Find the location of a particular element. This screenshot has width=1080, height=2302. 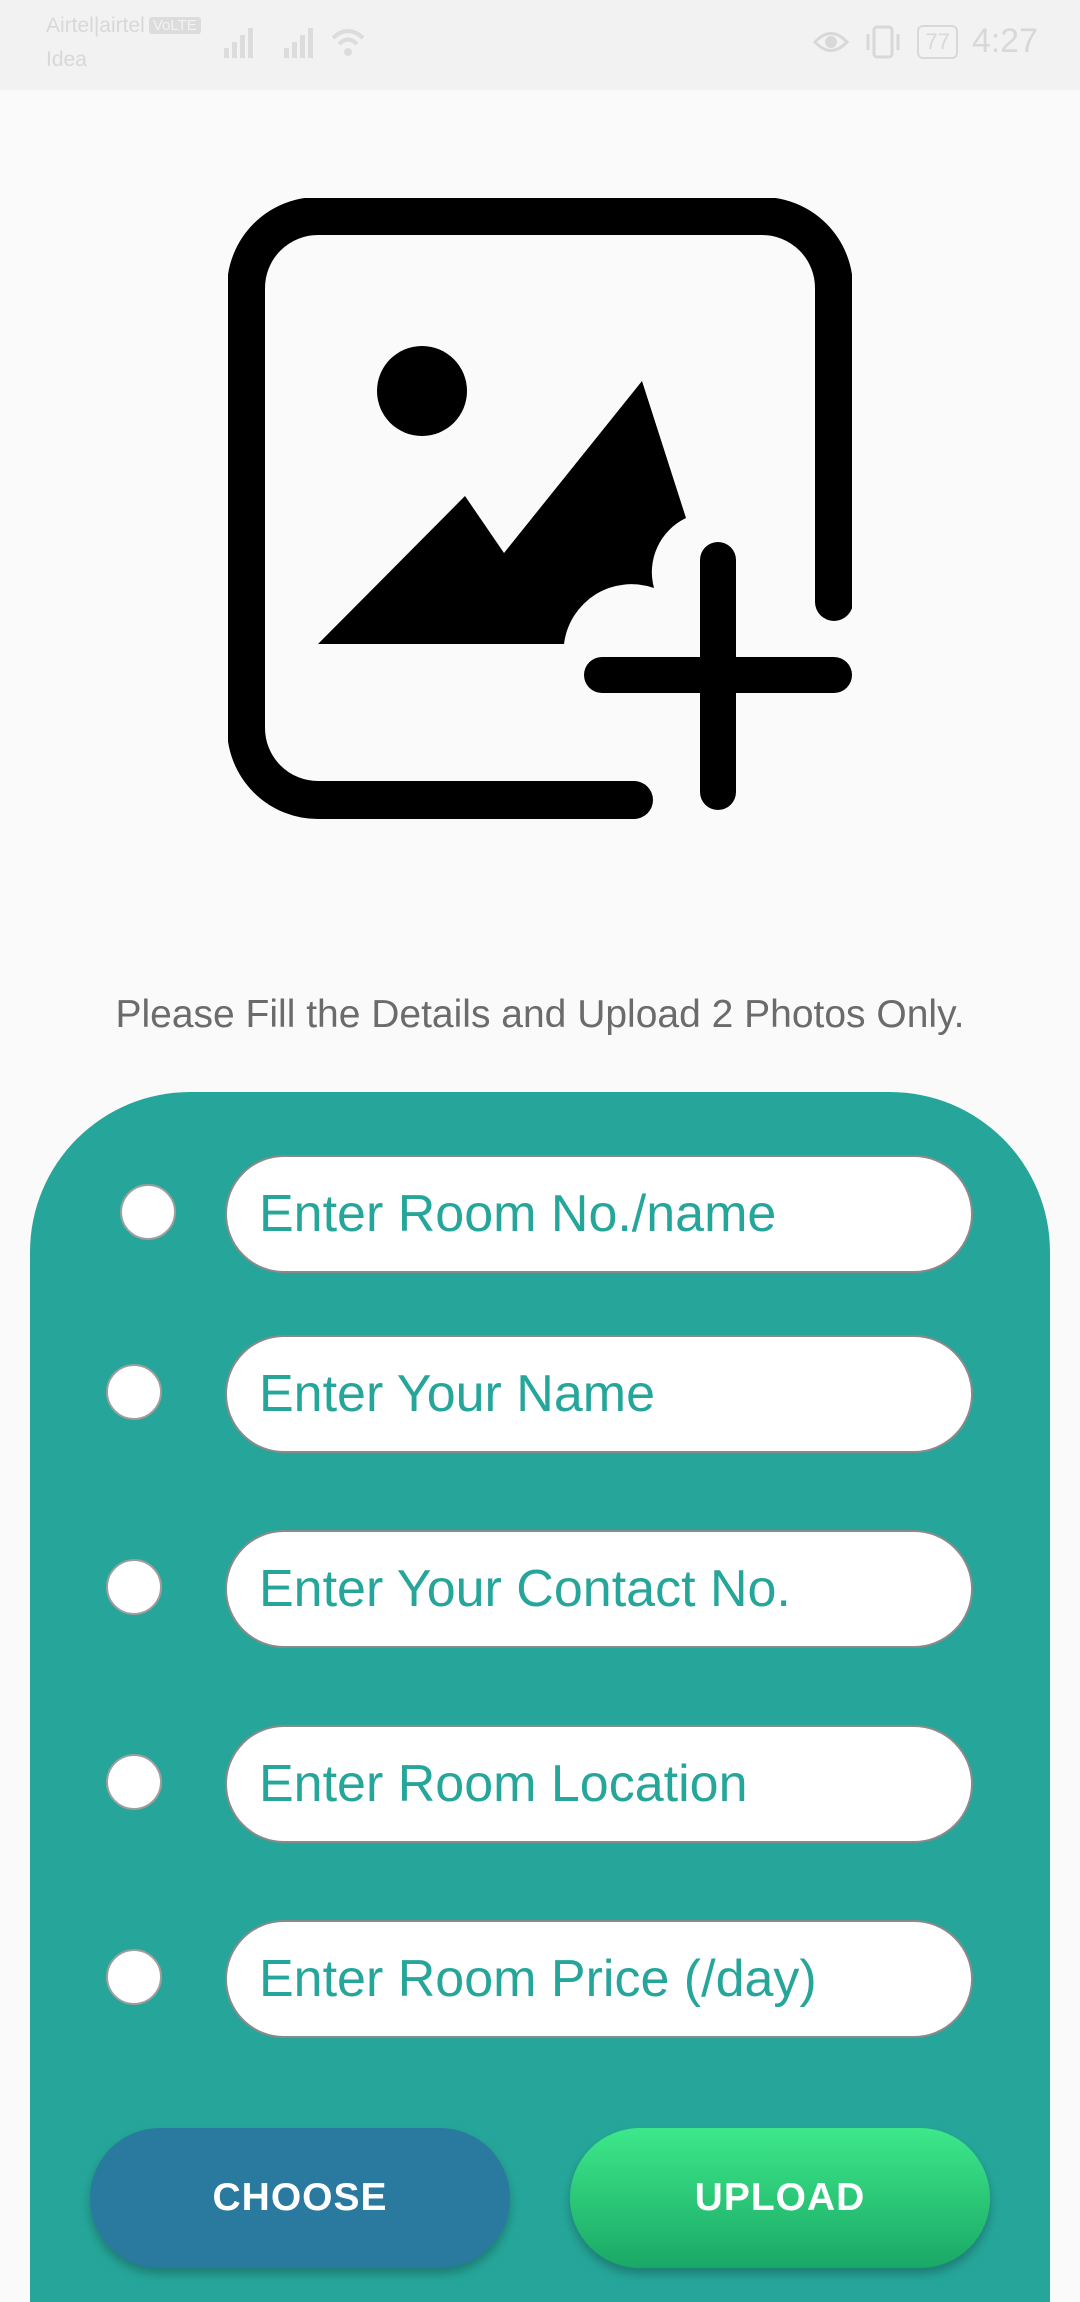

carrier-secondary-label: Idea is located at coordinates (66, 59).